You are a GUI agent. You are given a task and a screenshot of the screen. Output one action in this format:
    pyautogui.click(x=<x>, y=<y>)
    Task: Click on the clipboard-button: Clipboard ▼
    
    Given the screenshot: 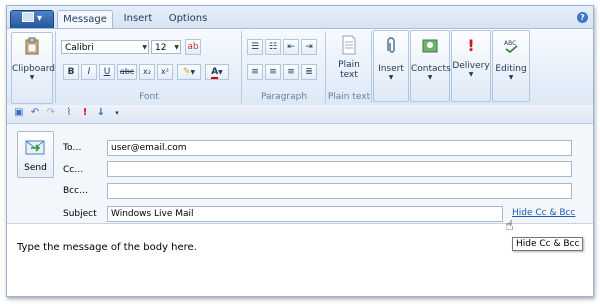 What is the action you would take?
    pyautogui.click(x=33, y=68)
    